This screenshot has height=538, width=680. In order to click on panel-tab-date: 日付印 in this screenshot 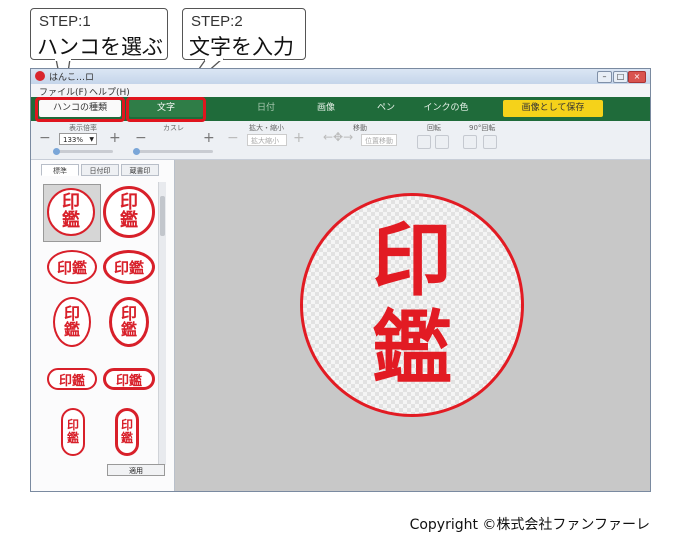, I will do `click(100, 170)`.